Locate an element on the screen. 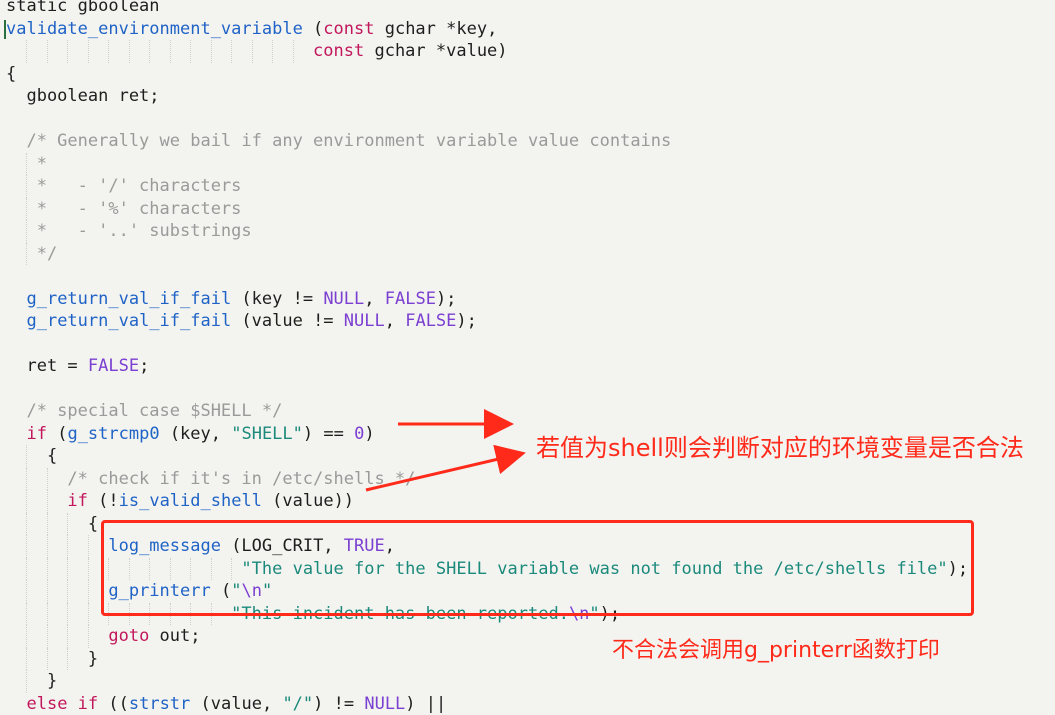  code-line: goto out; is located at coordinates (527, 636).